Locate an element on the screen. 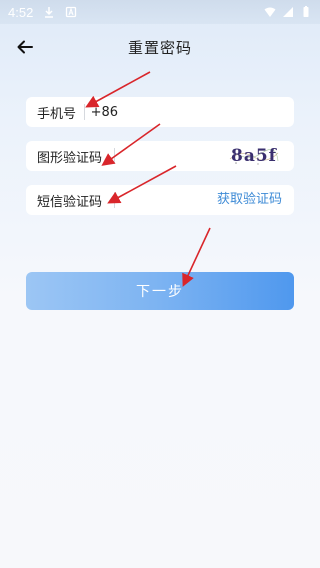 Image resolution: width=320 pixels, height=568 pixels. signal-icon is located at coordinates (288, 12).